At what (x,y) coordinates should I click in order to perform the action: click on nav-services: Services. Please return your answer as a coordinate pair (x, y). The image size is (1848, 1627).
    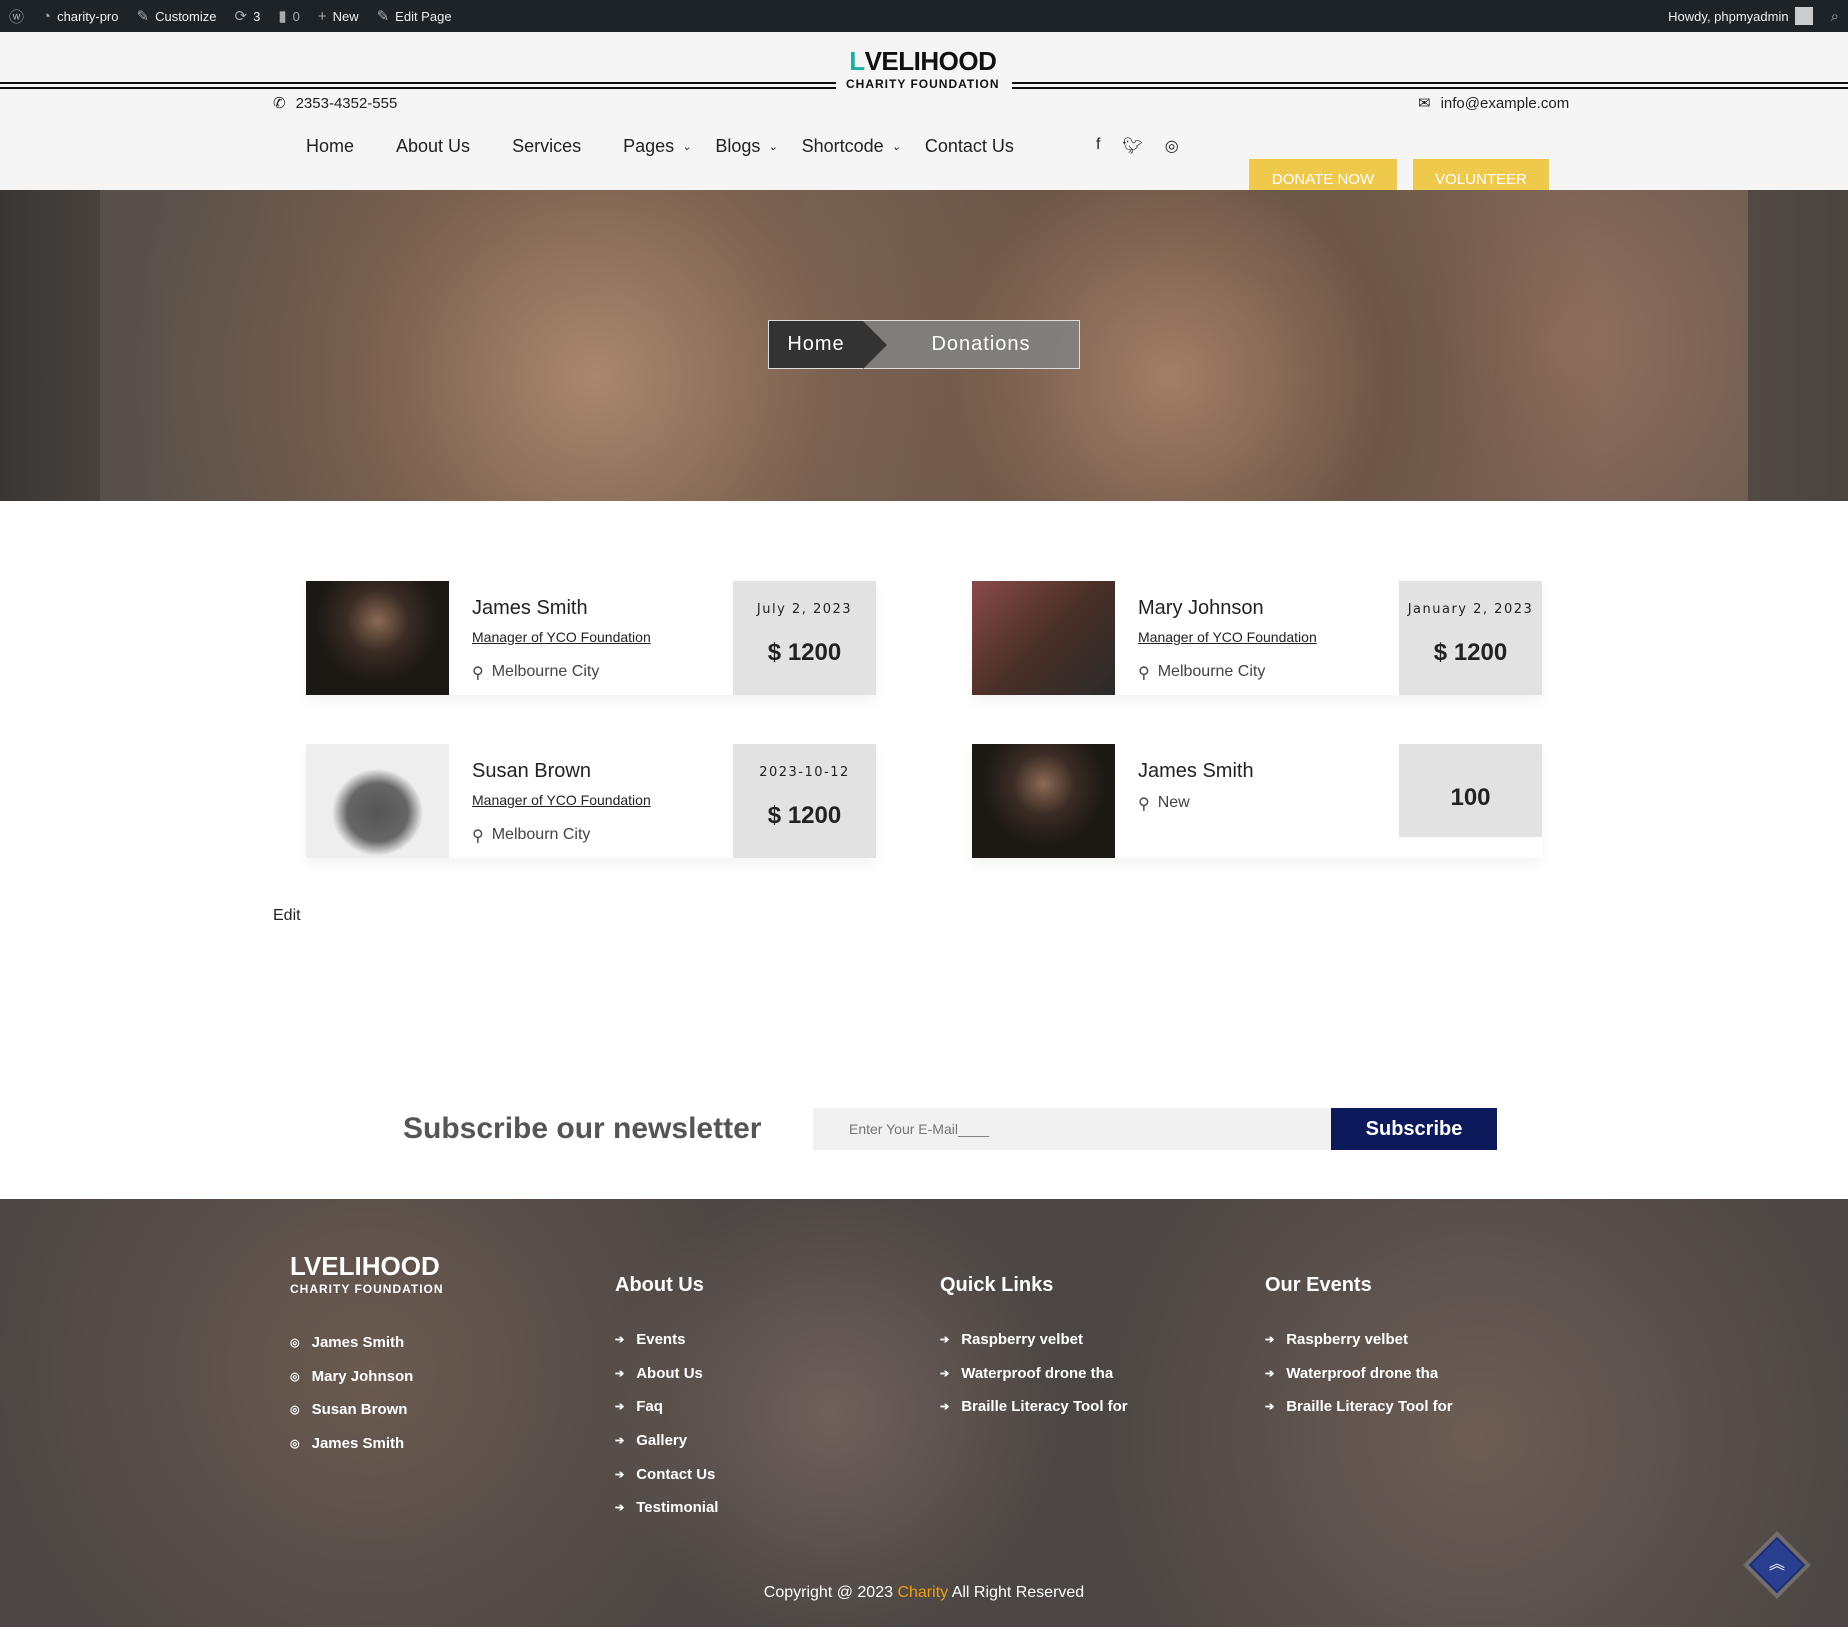
    Looking at the image, I should click on (546, 146).